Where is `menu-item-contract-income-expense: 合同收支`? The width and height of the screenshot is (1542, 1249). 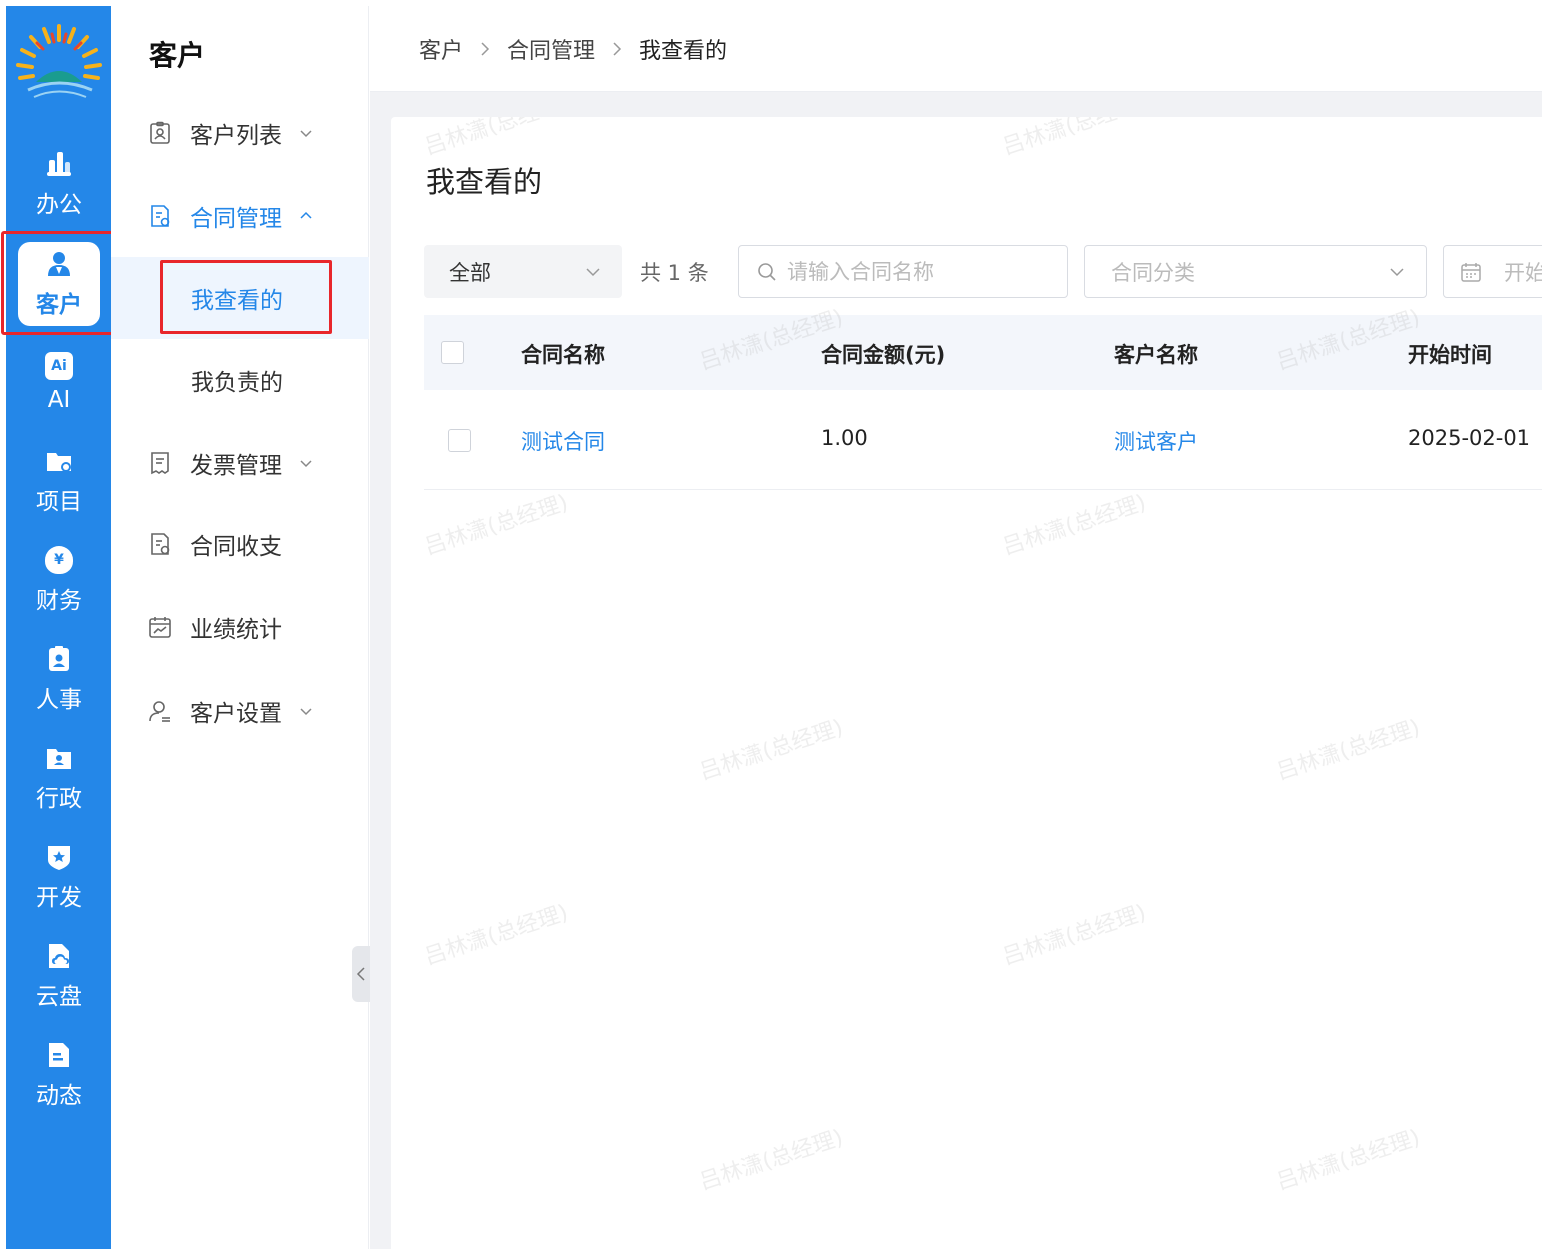
menu-item-contract-income-expense: 合同收支 is located at coordinates (240, 544).